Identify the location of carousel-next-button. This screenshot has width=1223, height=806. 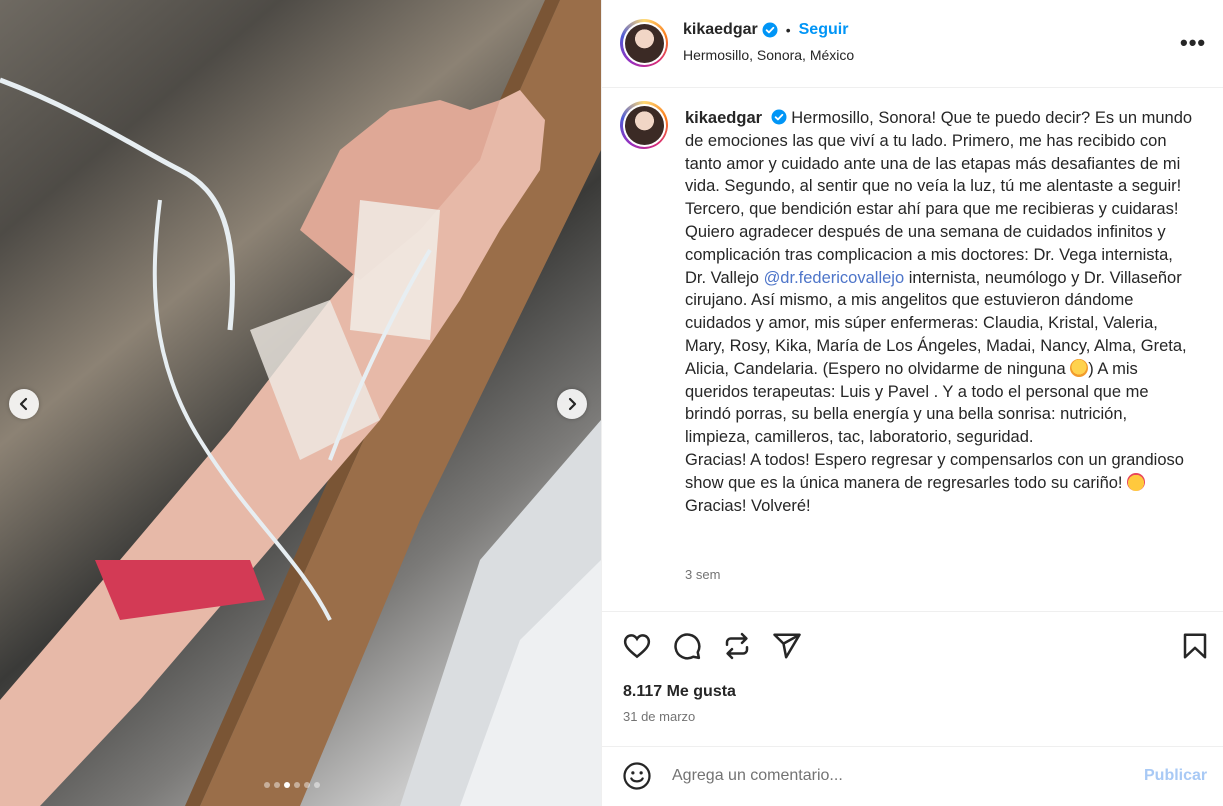
(572, 404).